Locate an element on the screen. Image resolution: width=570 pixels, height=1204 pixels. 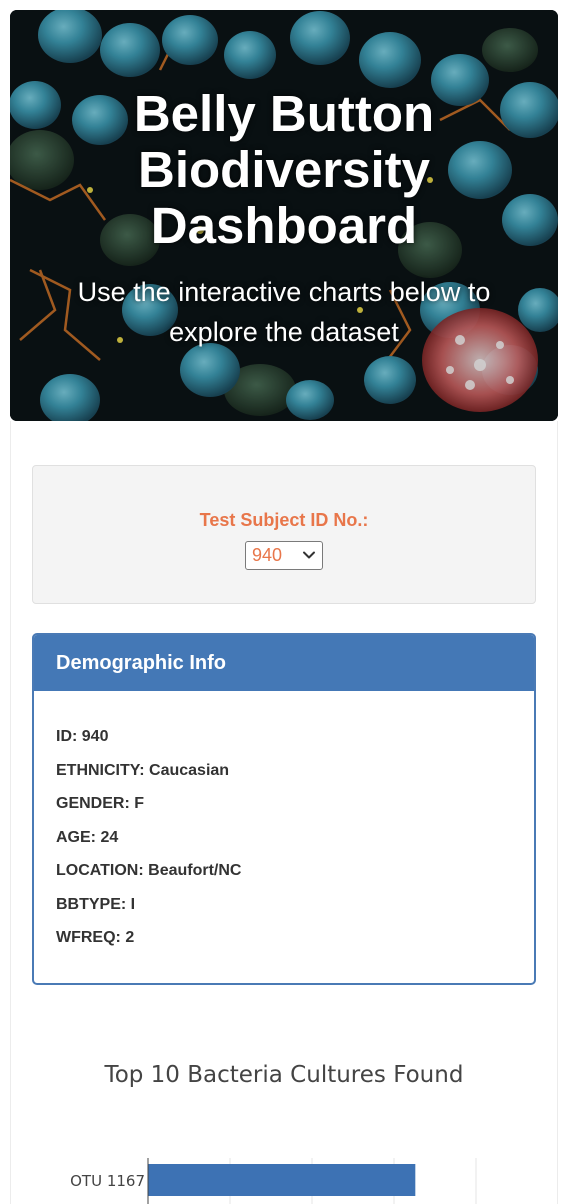
demographic-info-heading: Demographic Info is located at coordinates (284, 663).